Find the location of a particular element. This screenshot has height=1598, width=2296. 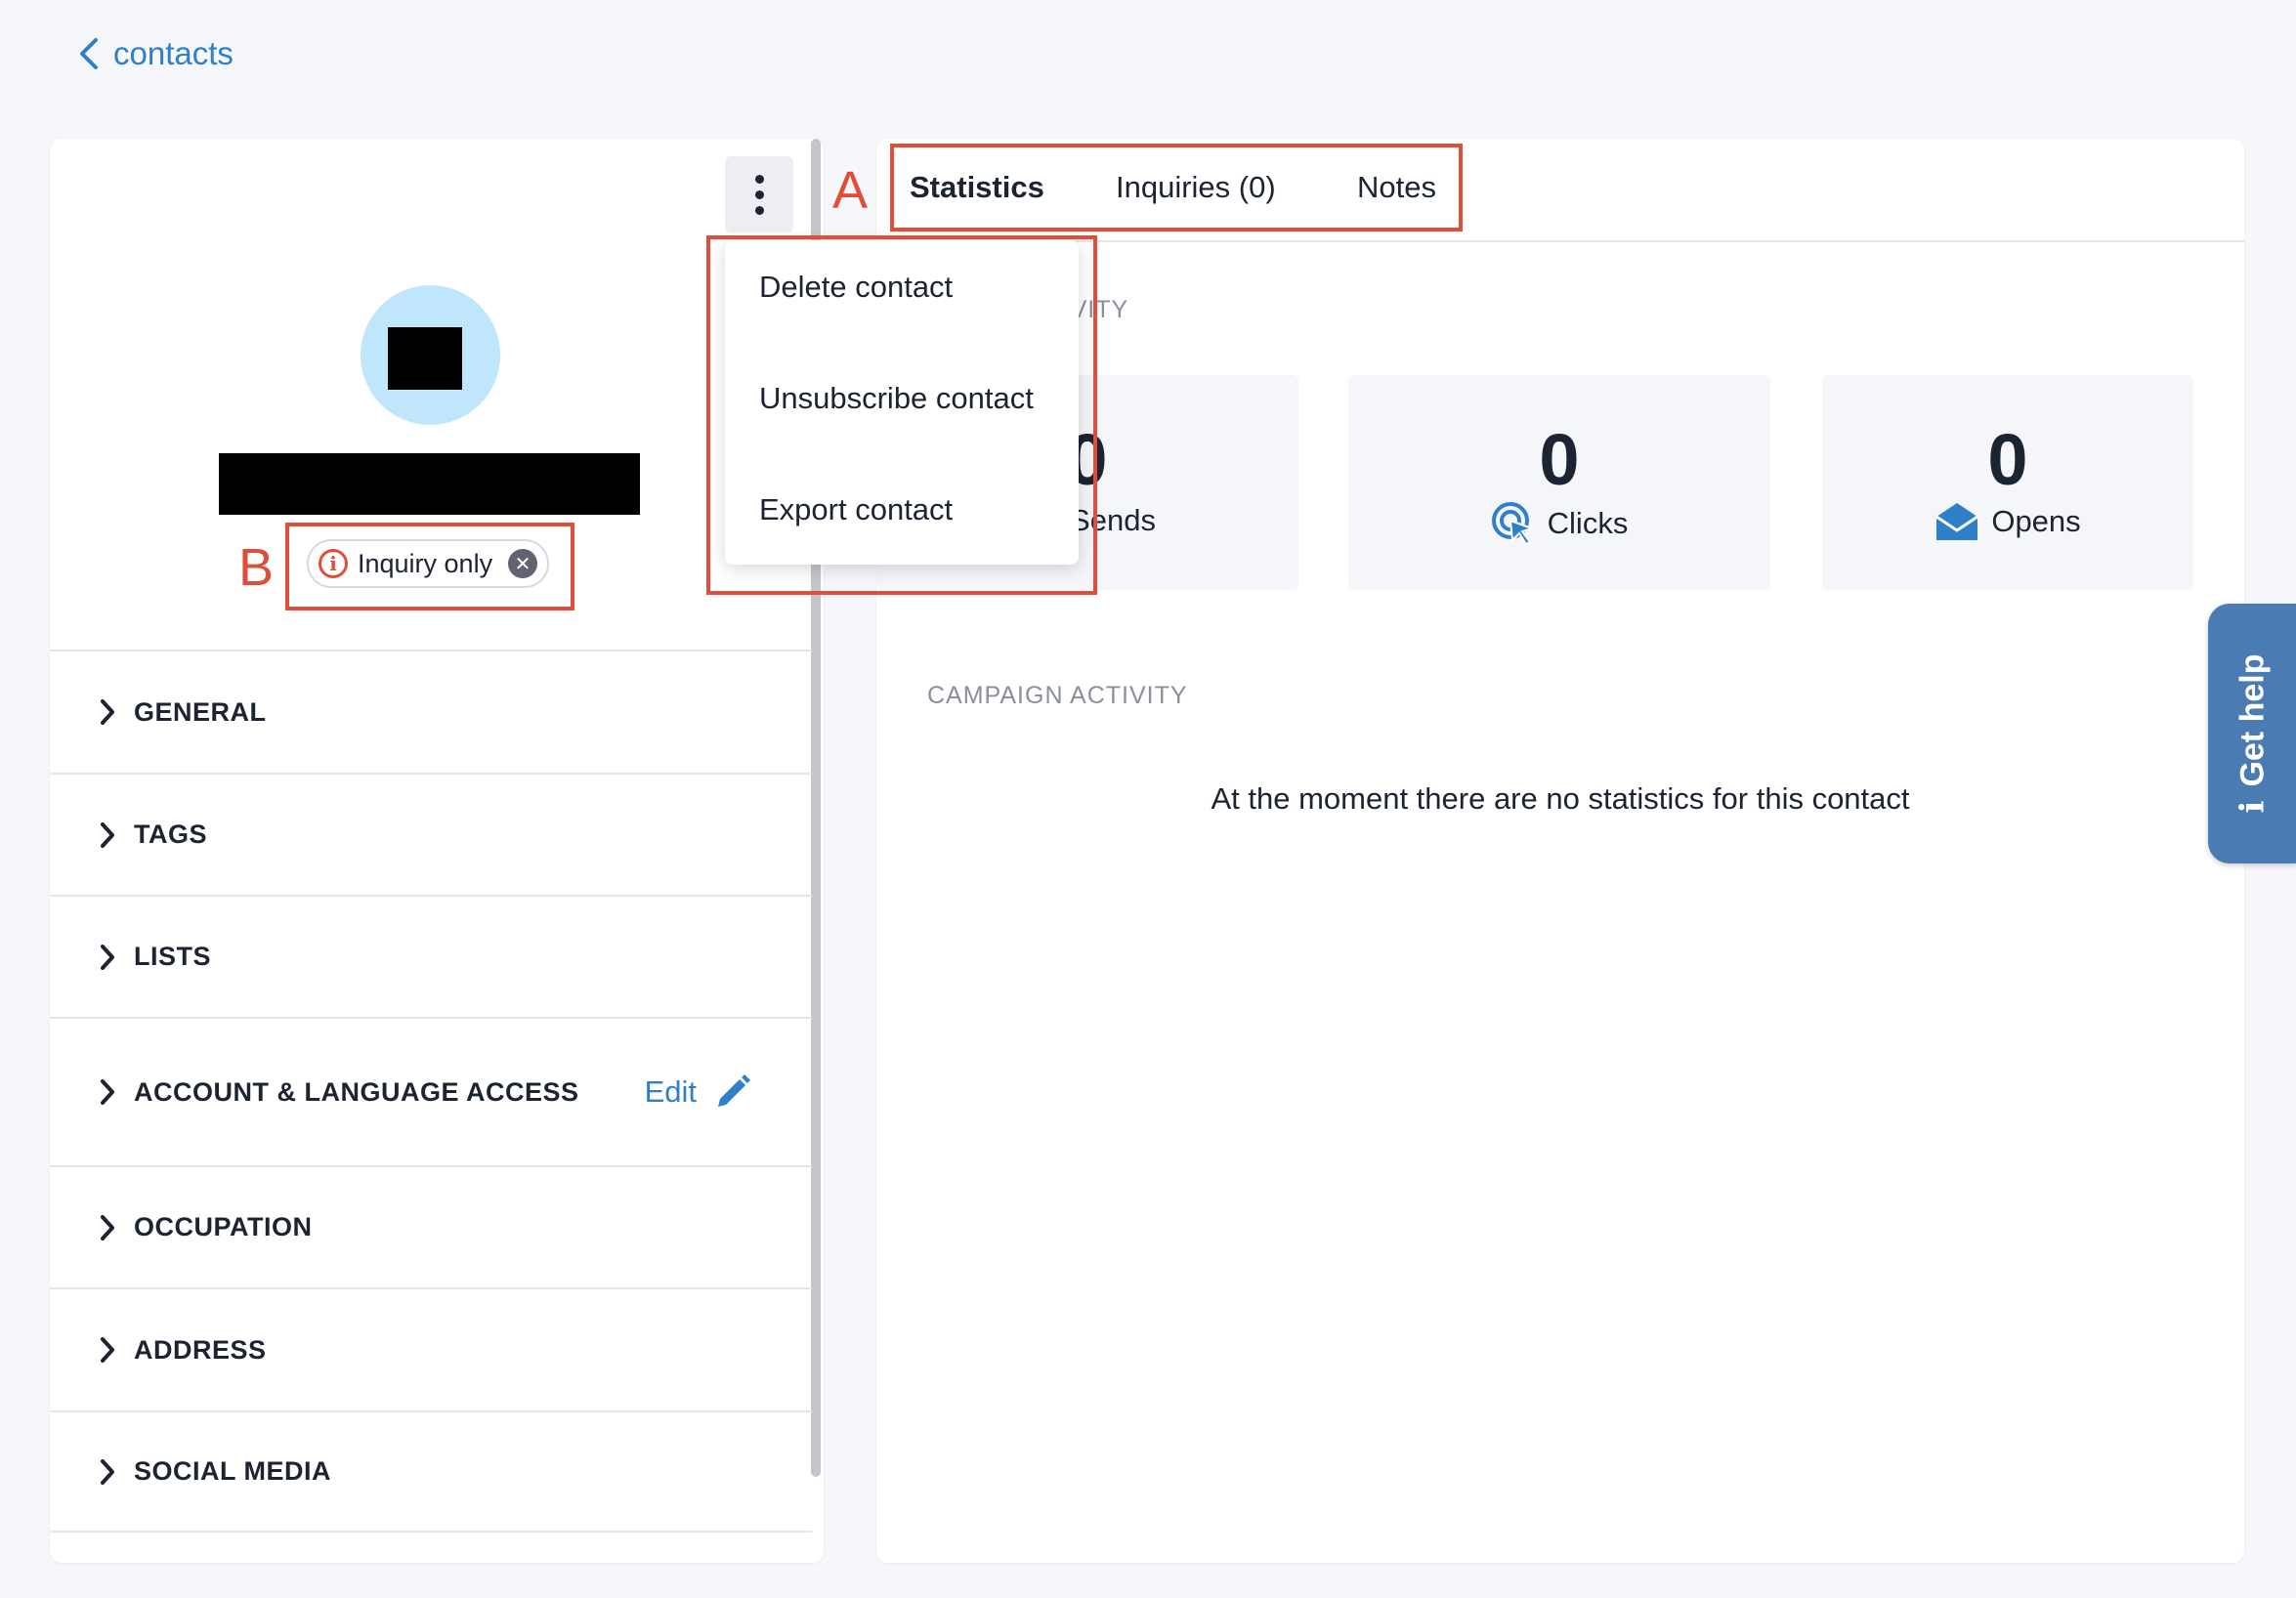

section-account-language-access: ACCOUNT & LANGUAGE ACCESS Edit is located at coordinates (431, 1091).